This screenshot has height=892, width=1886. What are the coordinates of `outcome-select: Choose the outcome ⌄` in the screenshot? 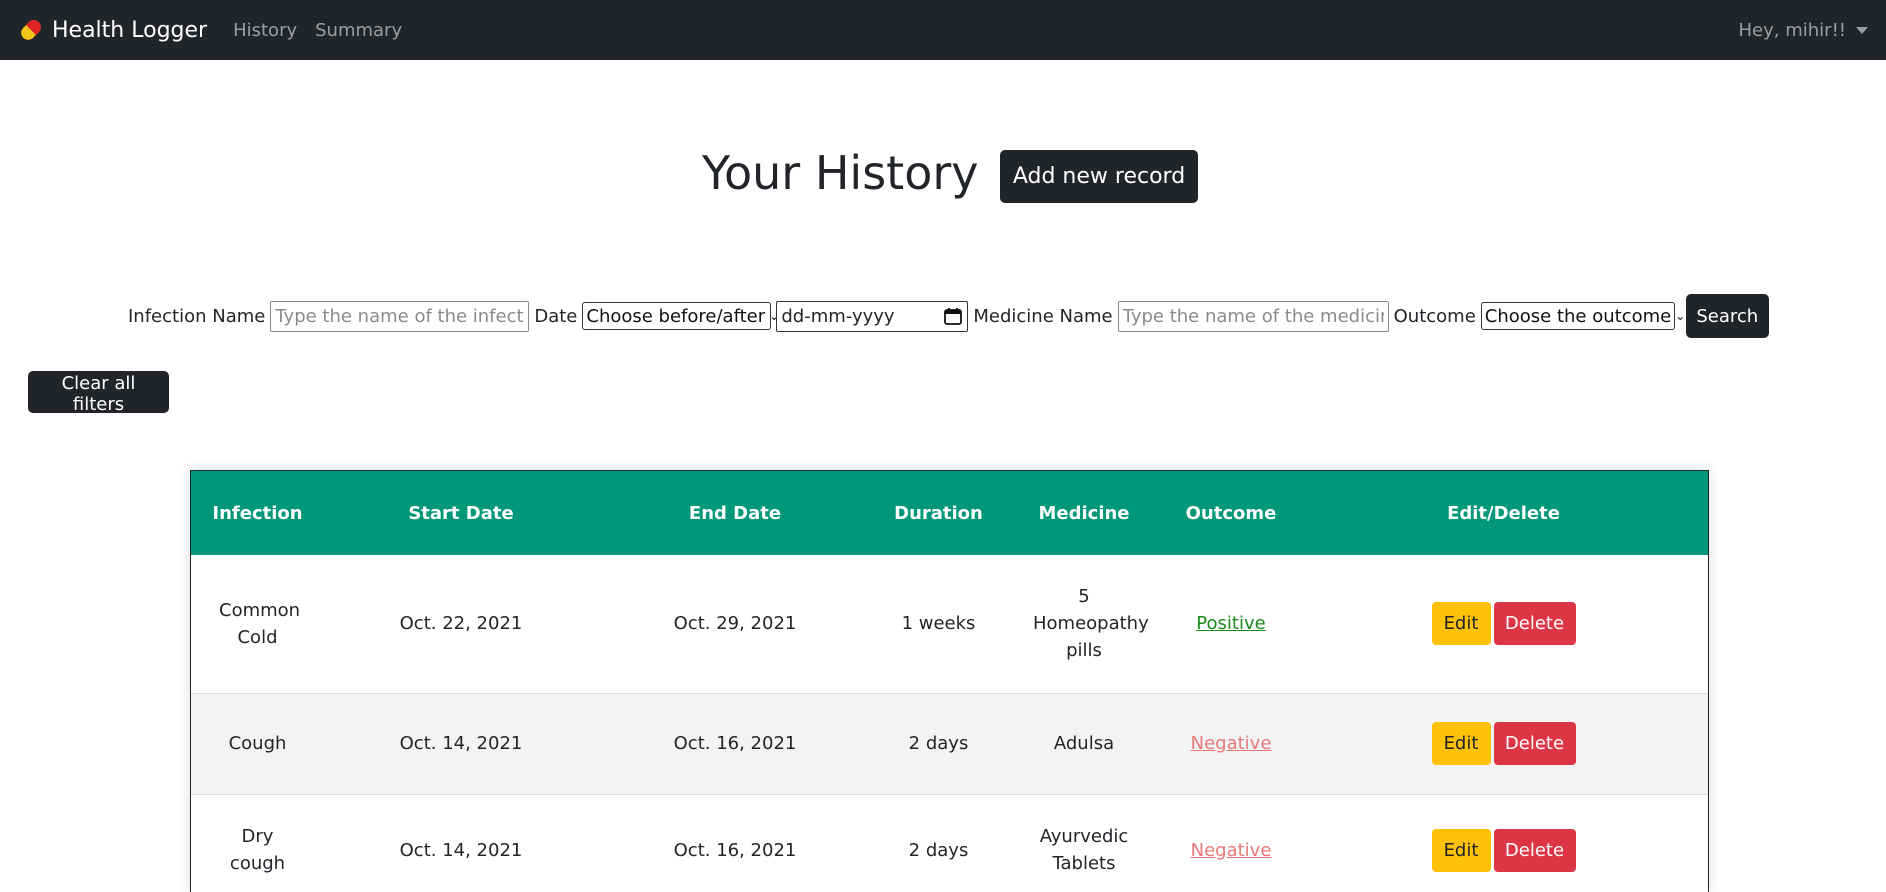 It's located at (1582, 316).